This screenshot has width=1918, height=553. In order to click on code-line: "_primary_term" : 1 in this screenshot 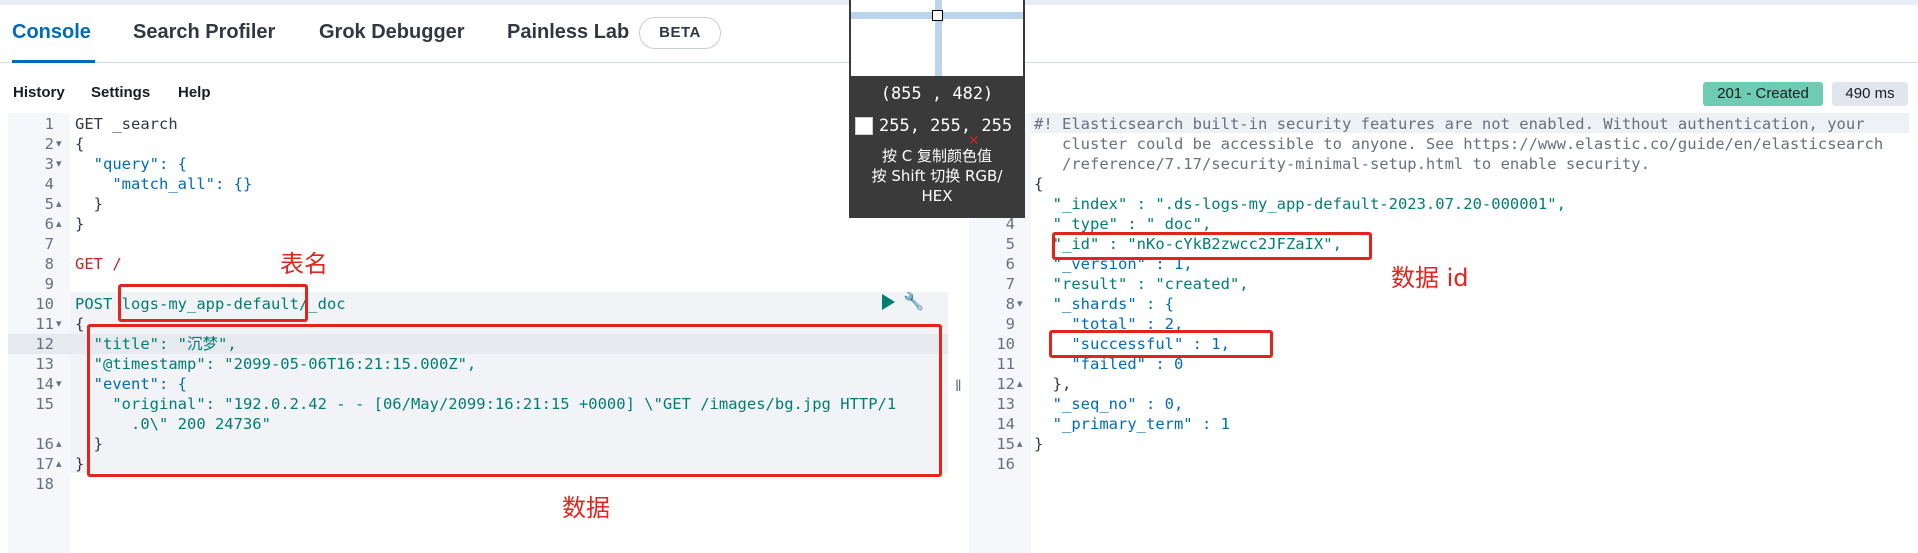, I will do `click(1132, 424)`.